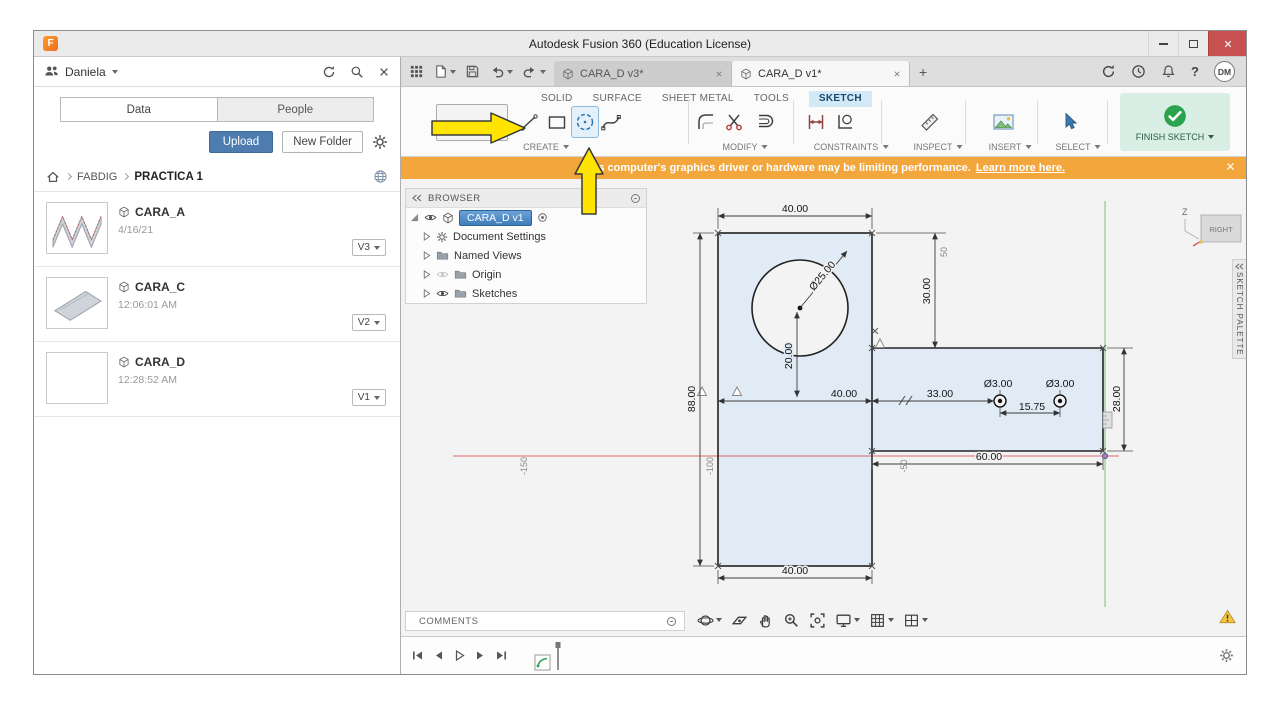 The width and height of the screenshot is (1280, 720). Describe the element at coordinates (526, 274) in the screenshot. I see `browser-row: Origin` at that location.